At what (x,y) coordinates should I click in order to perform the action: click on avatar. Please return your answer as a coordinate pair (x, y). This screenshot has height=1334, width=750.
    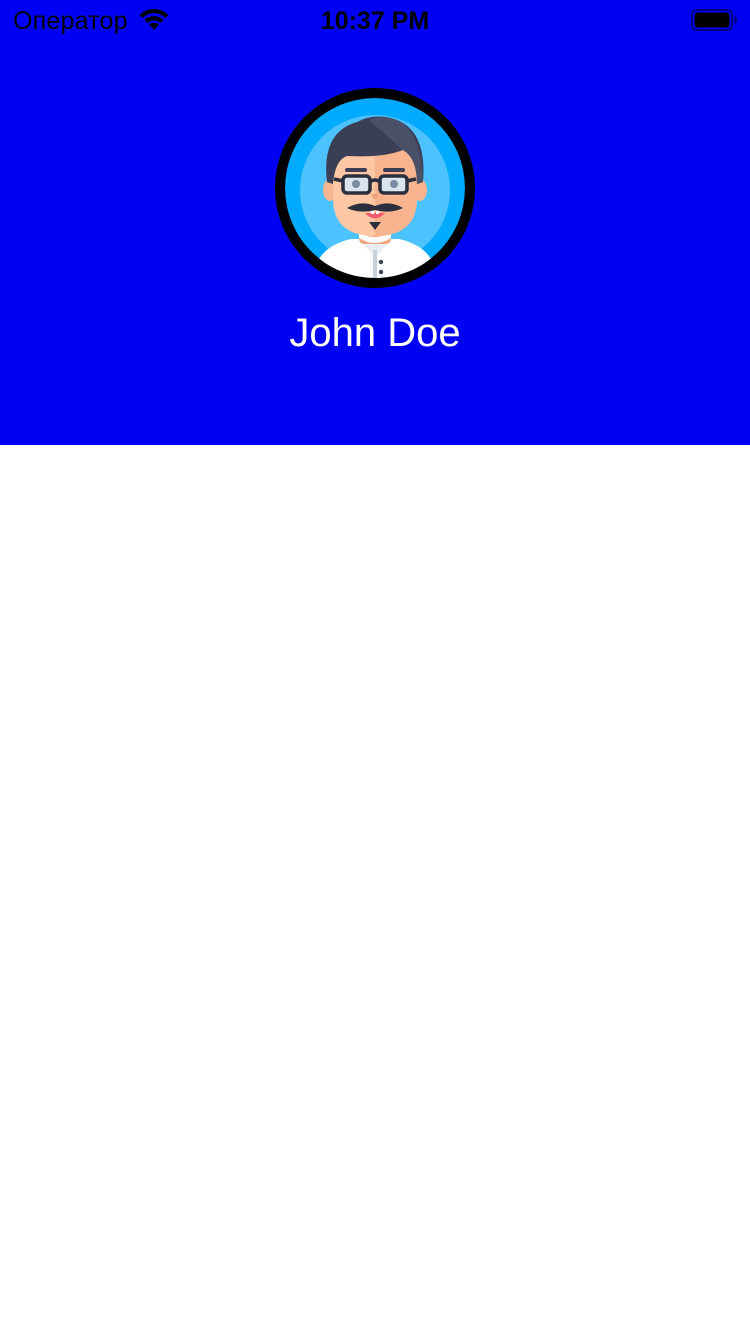
    Looking at the image, I should click on (375, 188).